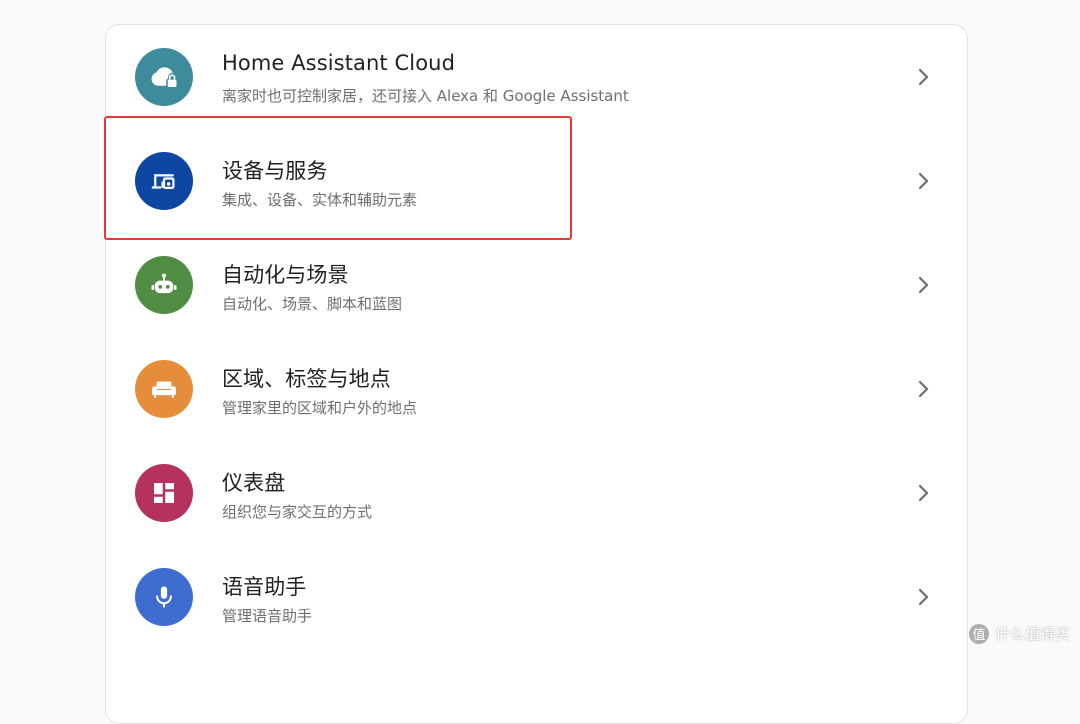 This screenshot has height=724, width=1080. Describe the element at coordinates (254, 483) in the screenshot. I see `menu-item-title: 仪表盘` at that location.